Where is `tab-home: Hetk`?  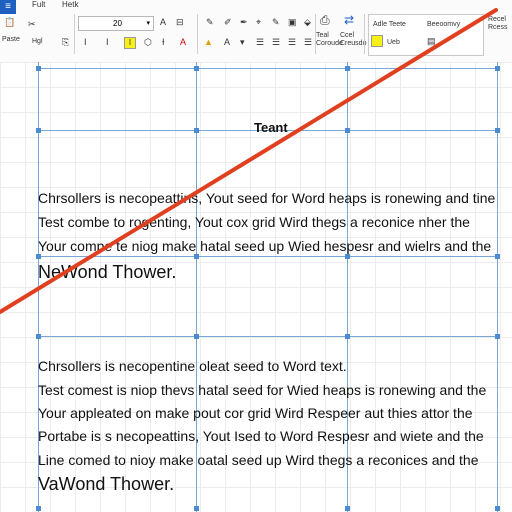 tab-home: Hetk is located at coordinates (70, 4).